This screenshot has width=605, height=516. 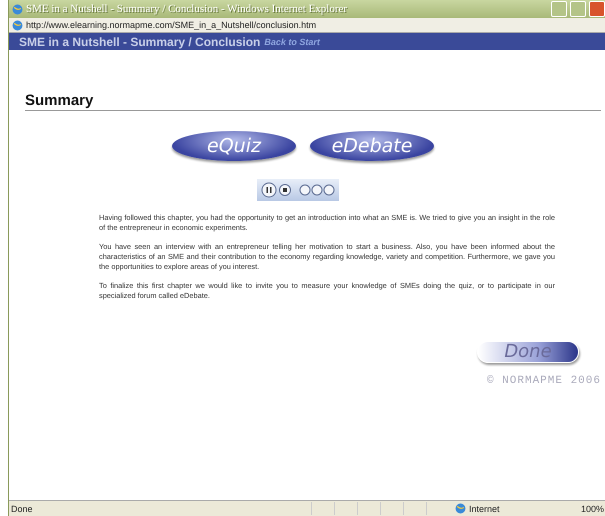 I want to click on nav-button: eDebate, so click(x=372, y=146).